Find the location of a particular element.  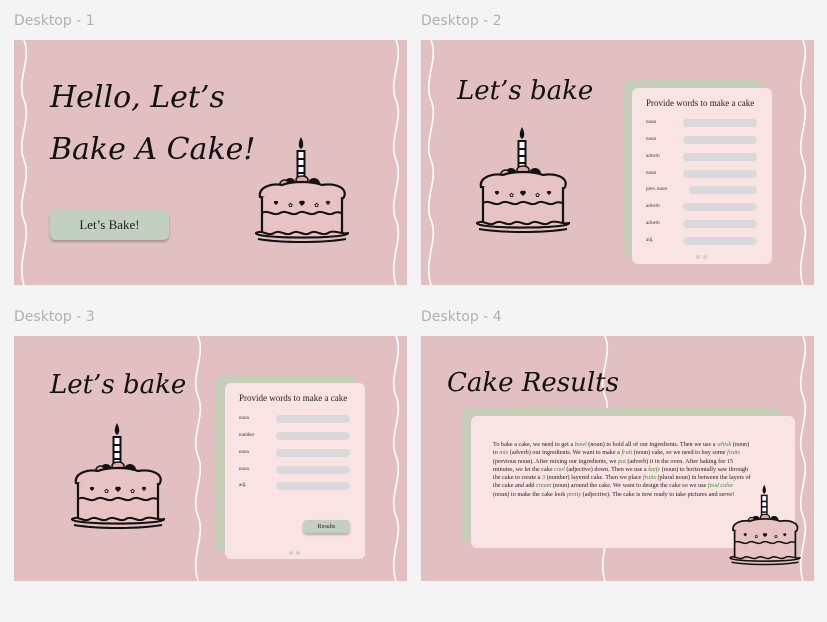

lets-bake-button: Let’s Bake! is located at coordinates (109, 225).